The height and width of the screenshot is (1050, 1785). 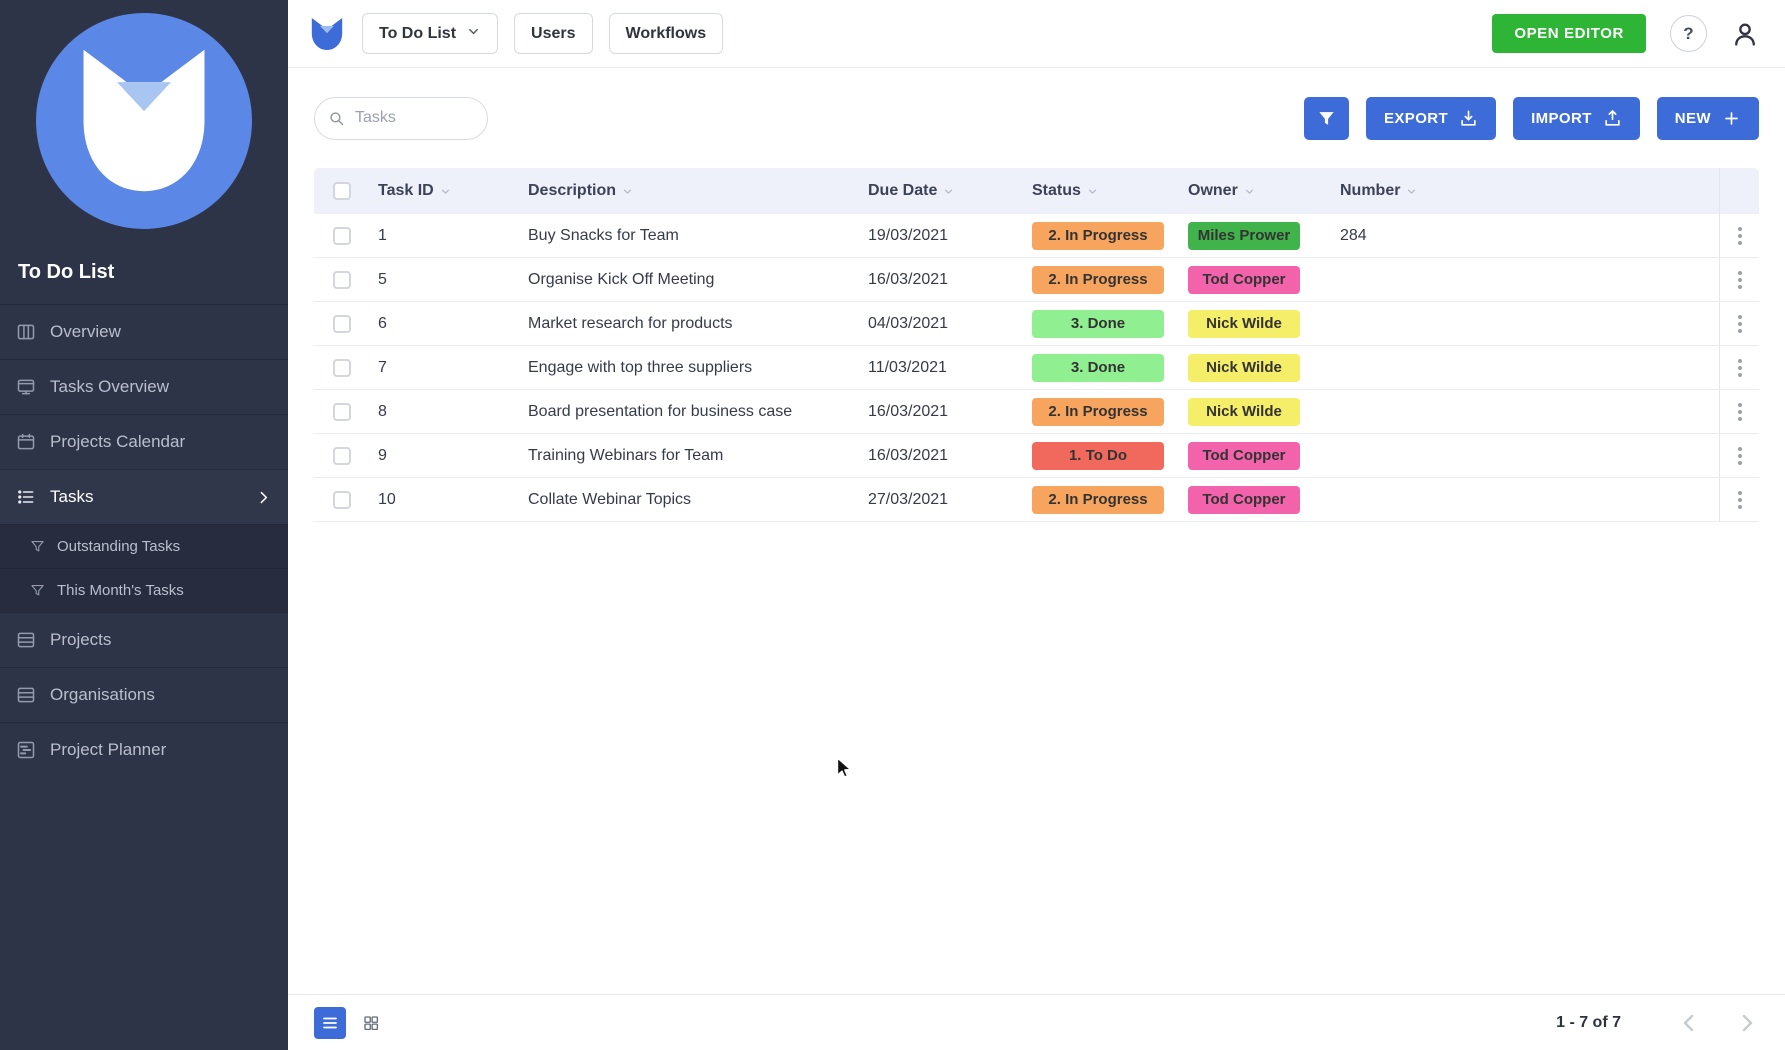 I want to click on sidebar-title: To Do List, so click(x=66, y=272).